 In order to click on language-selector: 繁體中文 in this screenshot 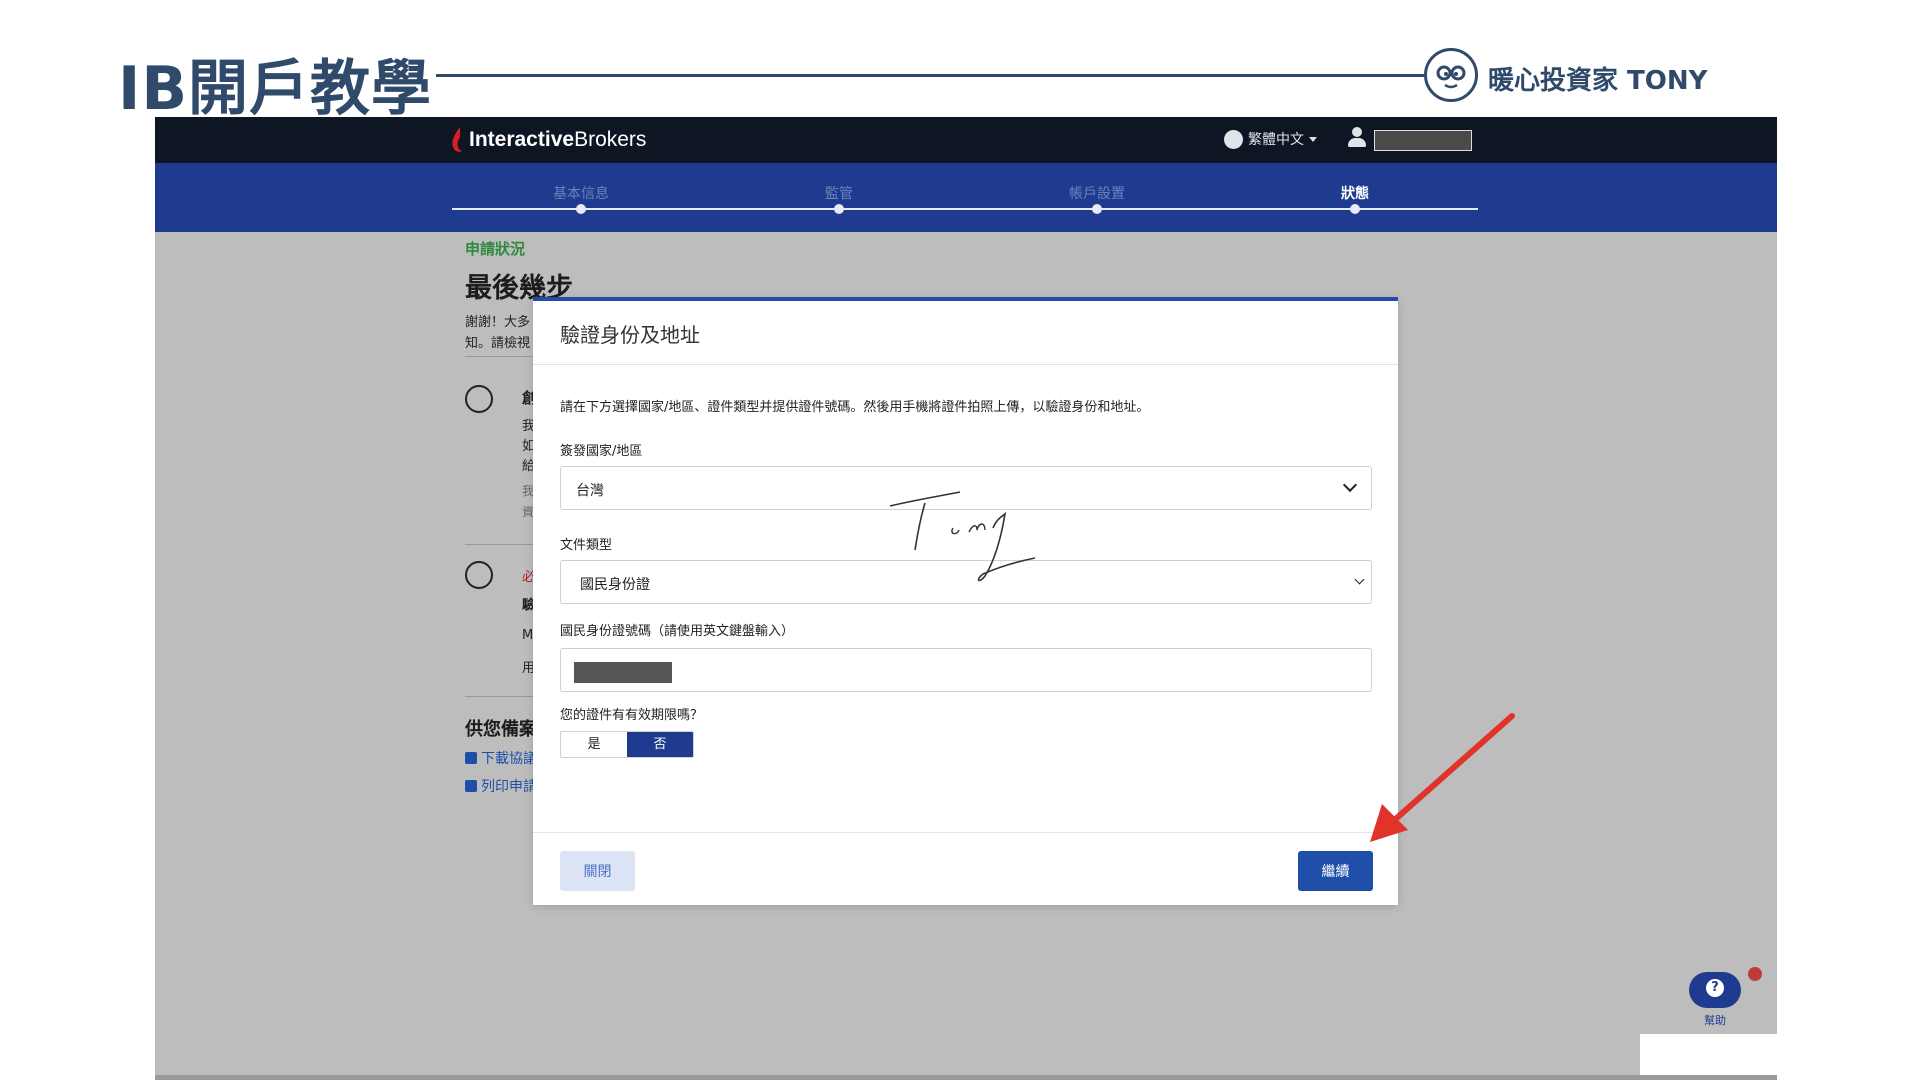, I will do `click(1270, 139)`.